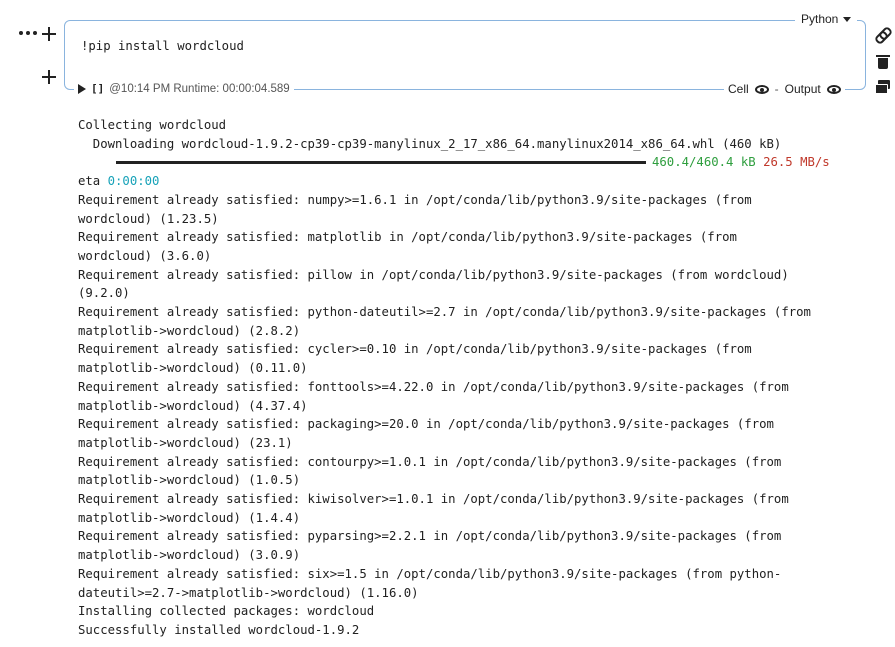 Image resolution: width=895 pixels, height=647 pixels. Describe the element at coordinates (133, 181) in the screenshot. I see `eta-value: 0:00:00` at that location.